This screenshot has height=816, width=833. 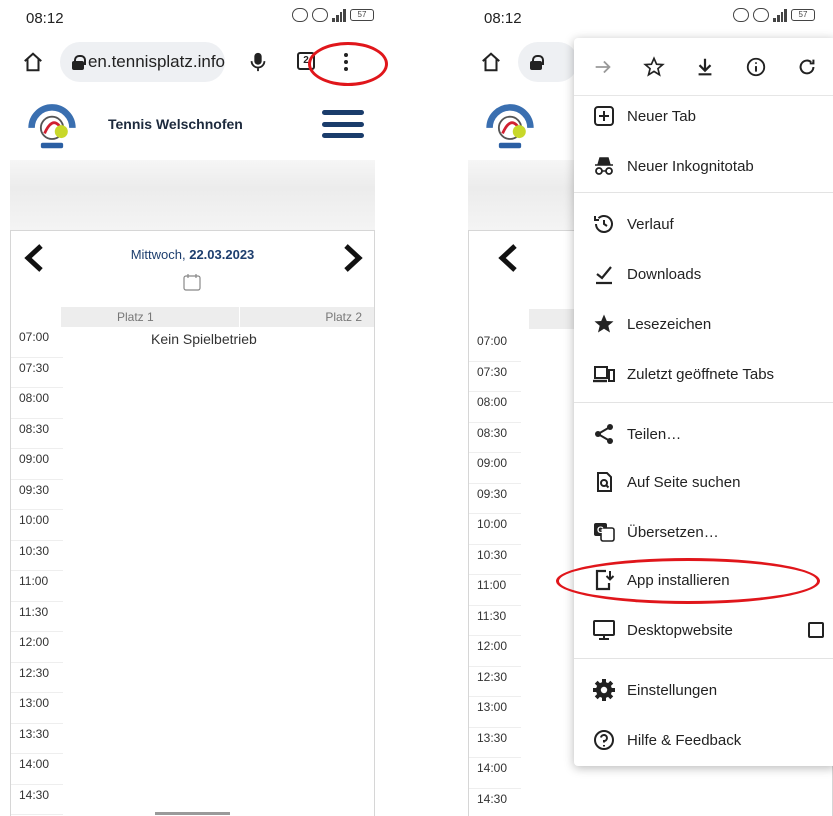 I want to click on find-icon, so click(x=604, y=482).